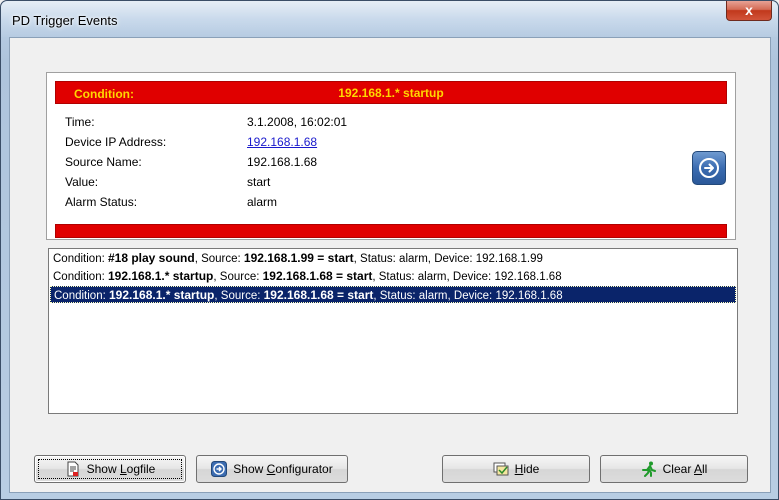 This screenshot has height=500, width=779. What do you see at coordinates (391, 231) in the screenshot?
I see `detail-footer-bar` at bounding box center [391, 231].